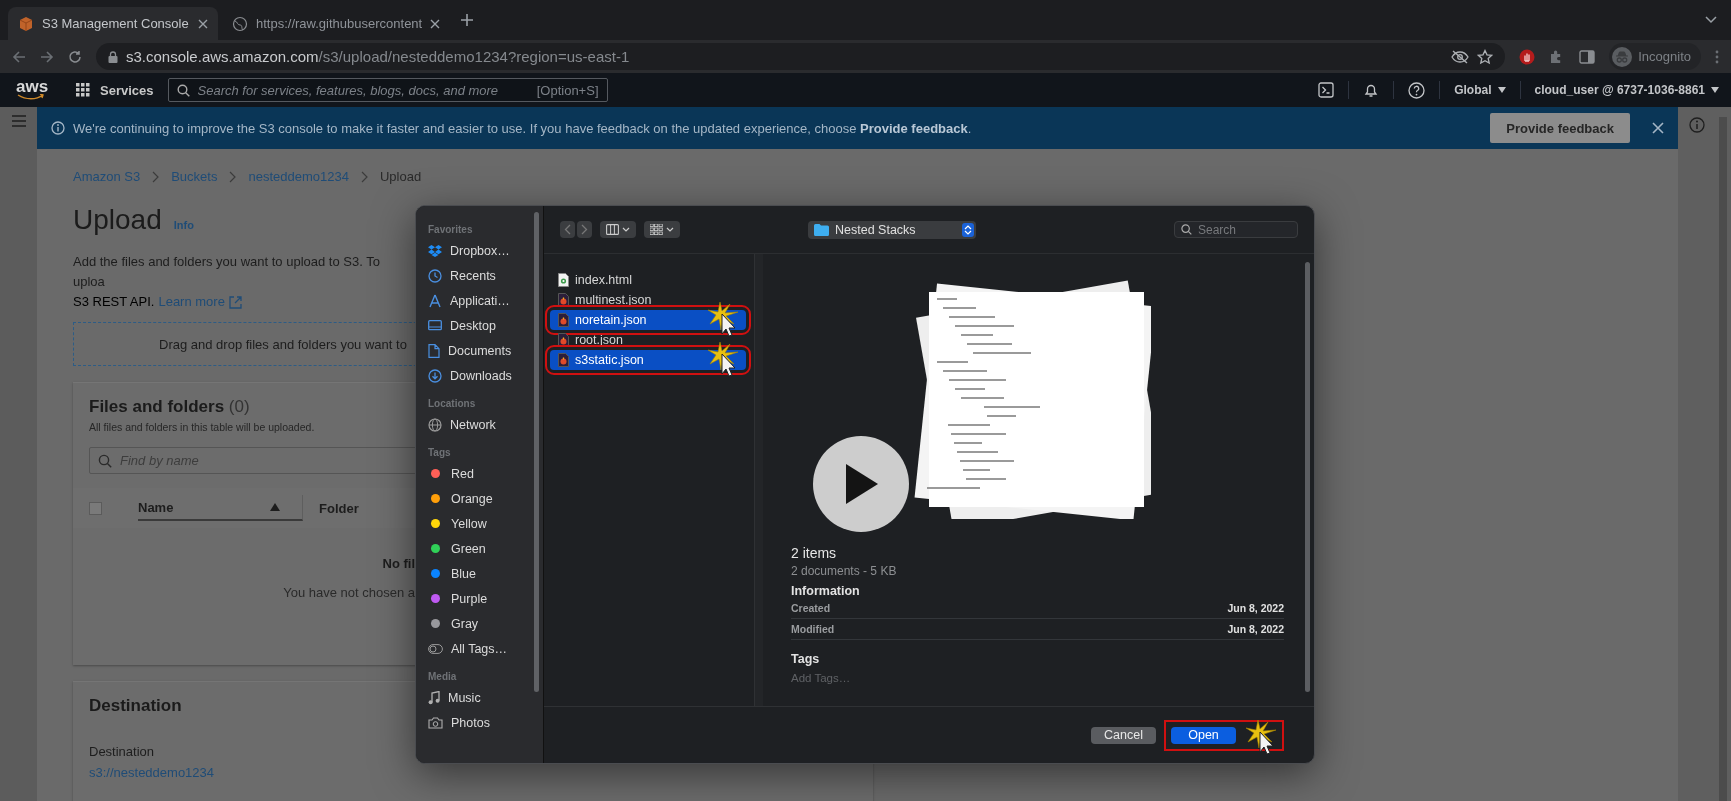  I want to click on select-all-checkbox, so click(95, 508).